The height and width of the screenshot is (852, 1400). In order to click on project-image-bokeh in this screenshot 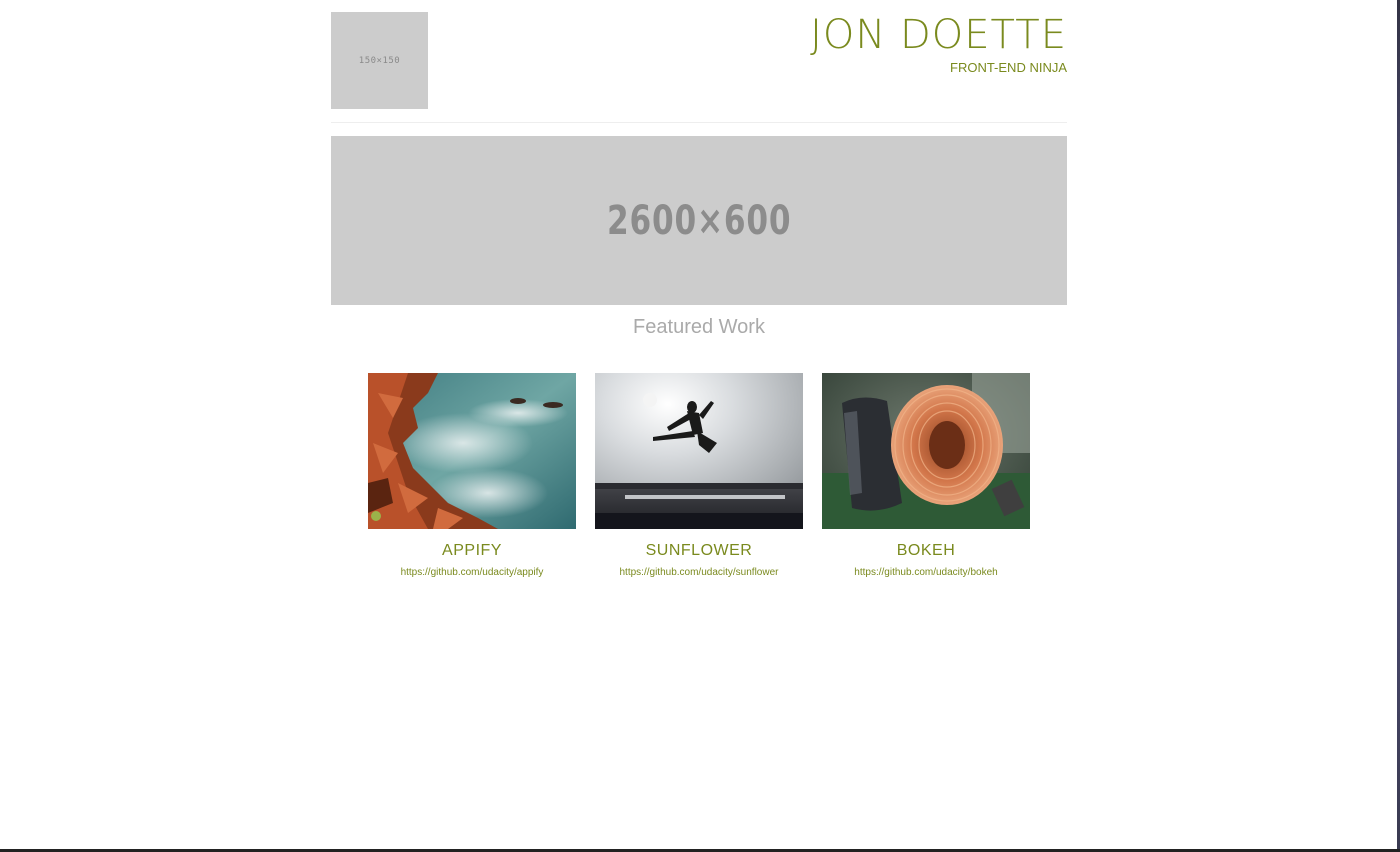, I will do `click(926, 451)`.